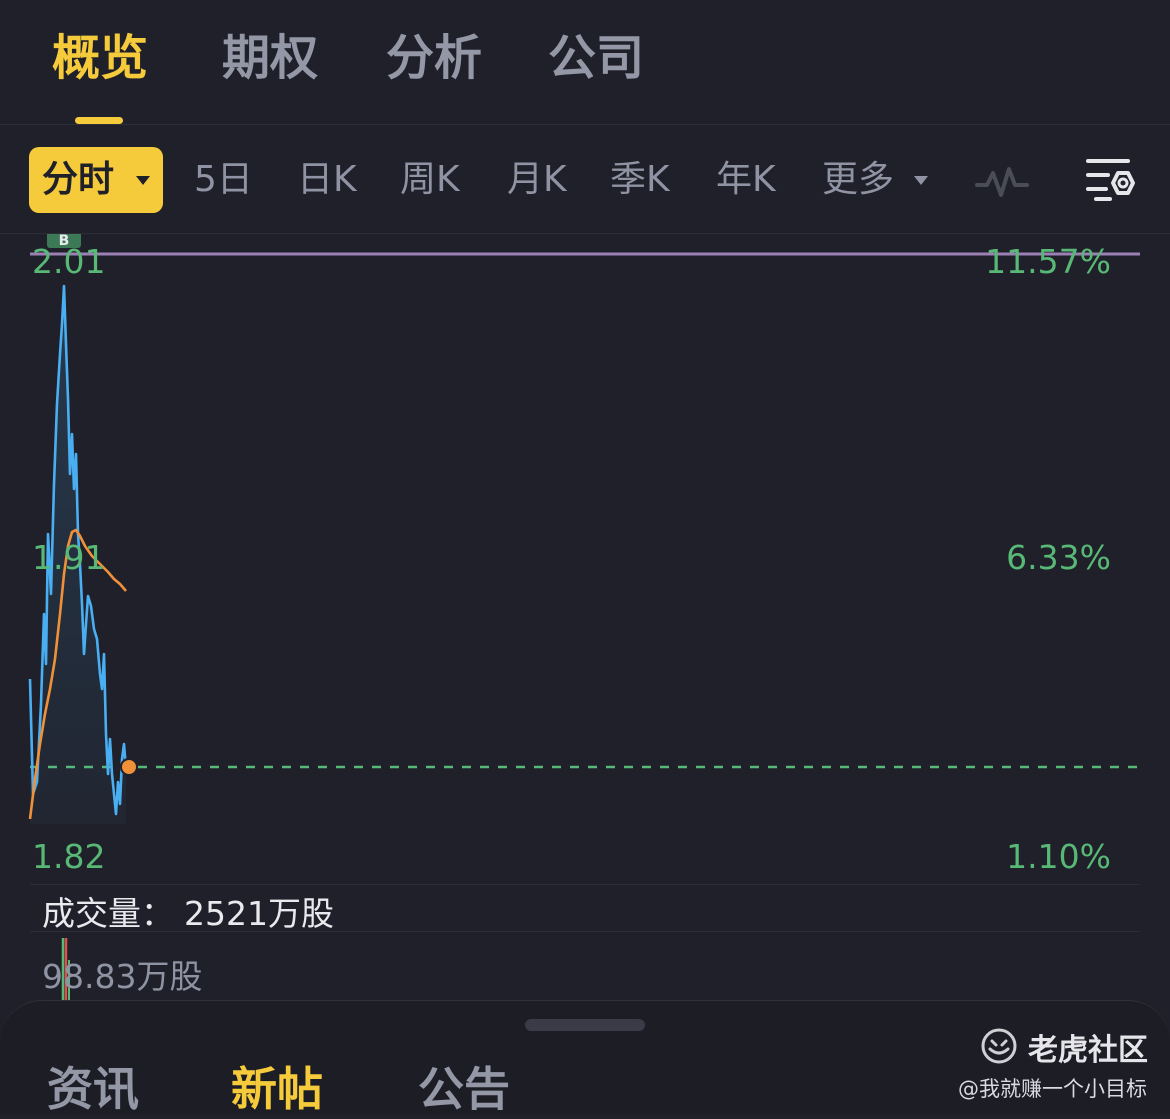  What do you see at coordinates (1058, 557) in the screenshot?
I see `percent-axis-mid: 6.33%` at bounding box center [1058, 557].